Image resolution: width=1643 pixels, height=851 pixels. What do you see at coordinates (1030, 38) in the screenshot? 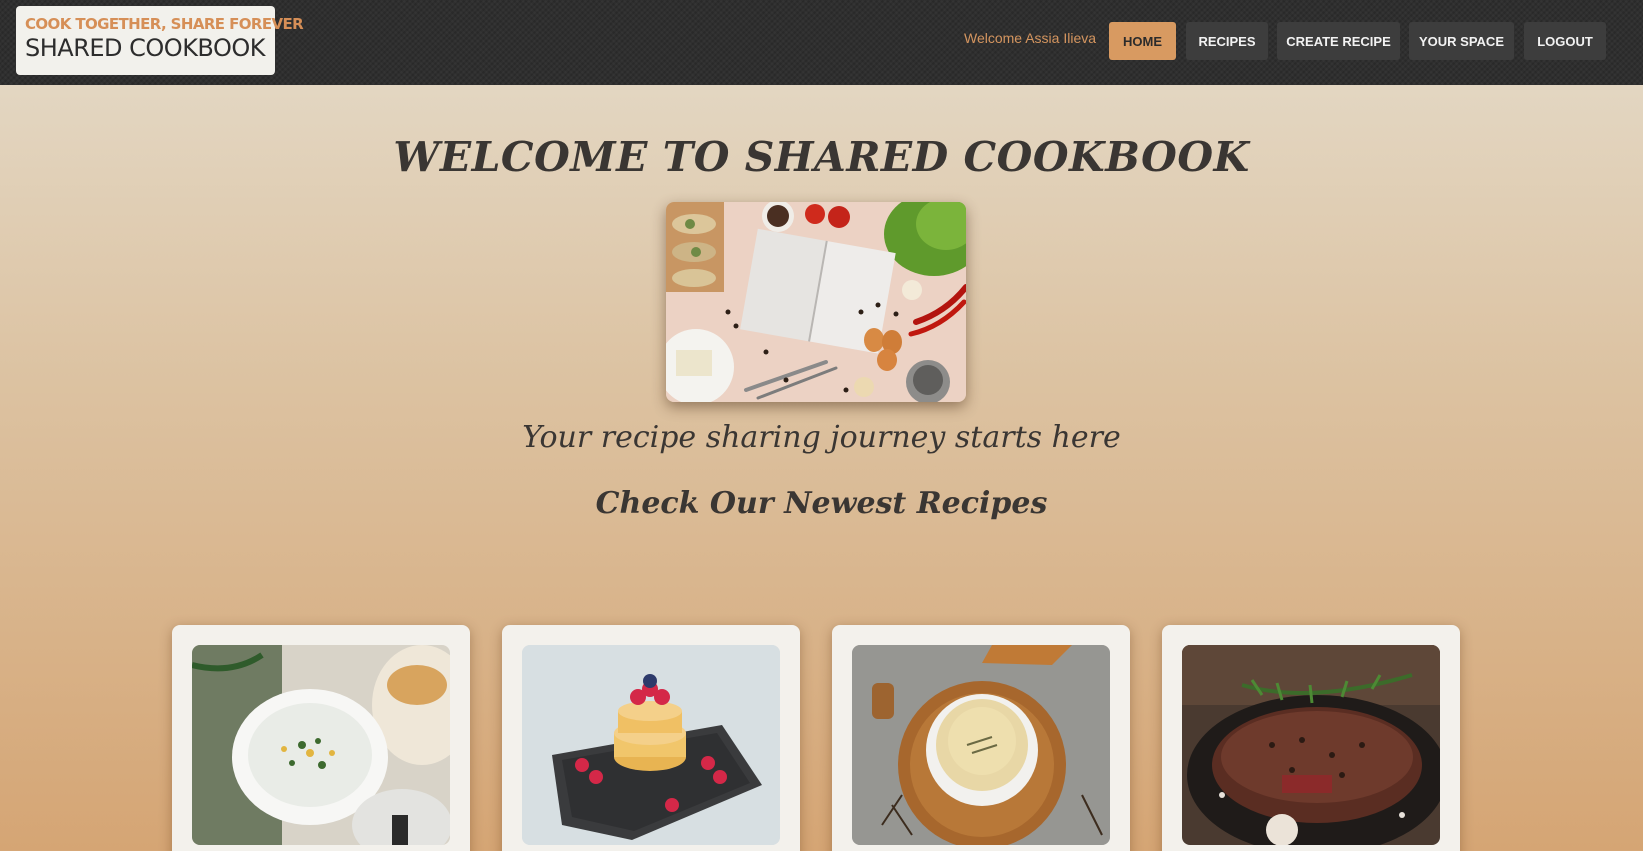
I see `welcome-user-text: Welcome Assia Ilieva` at bounding box center [1030, 38].